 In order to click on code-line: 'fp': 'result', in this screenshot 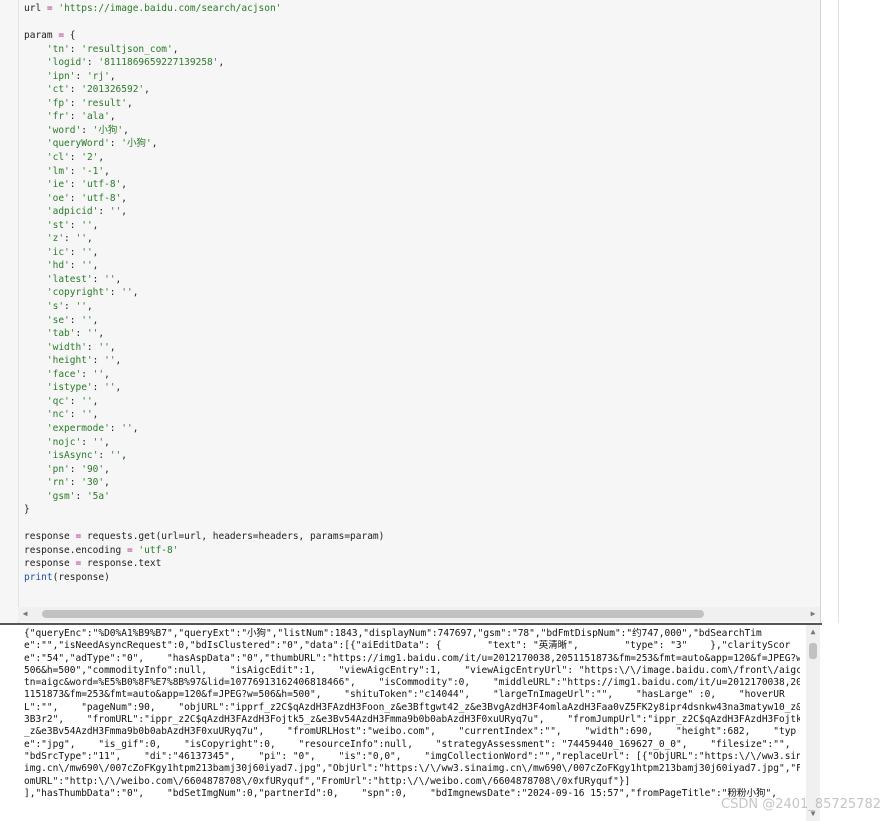, I will do `click(420, 104)`.